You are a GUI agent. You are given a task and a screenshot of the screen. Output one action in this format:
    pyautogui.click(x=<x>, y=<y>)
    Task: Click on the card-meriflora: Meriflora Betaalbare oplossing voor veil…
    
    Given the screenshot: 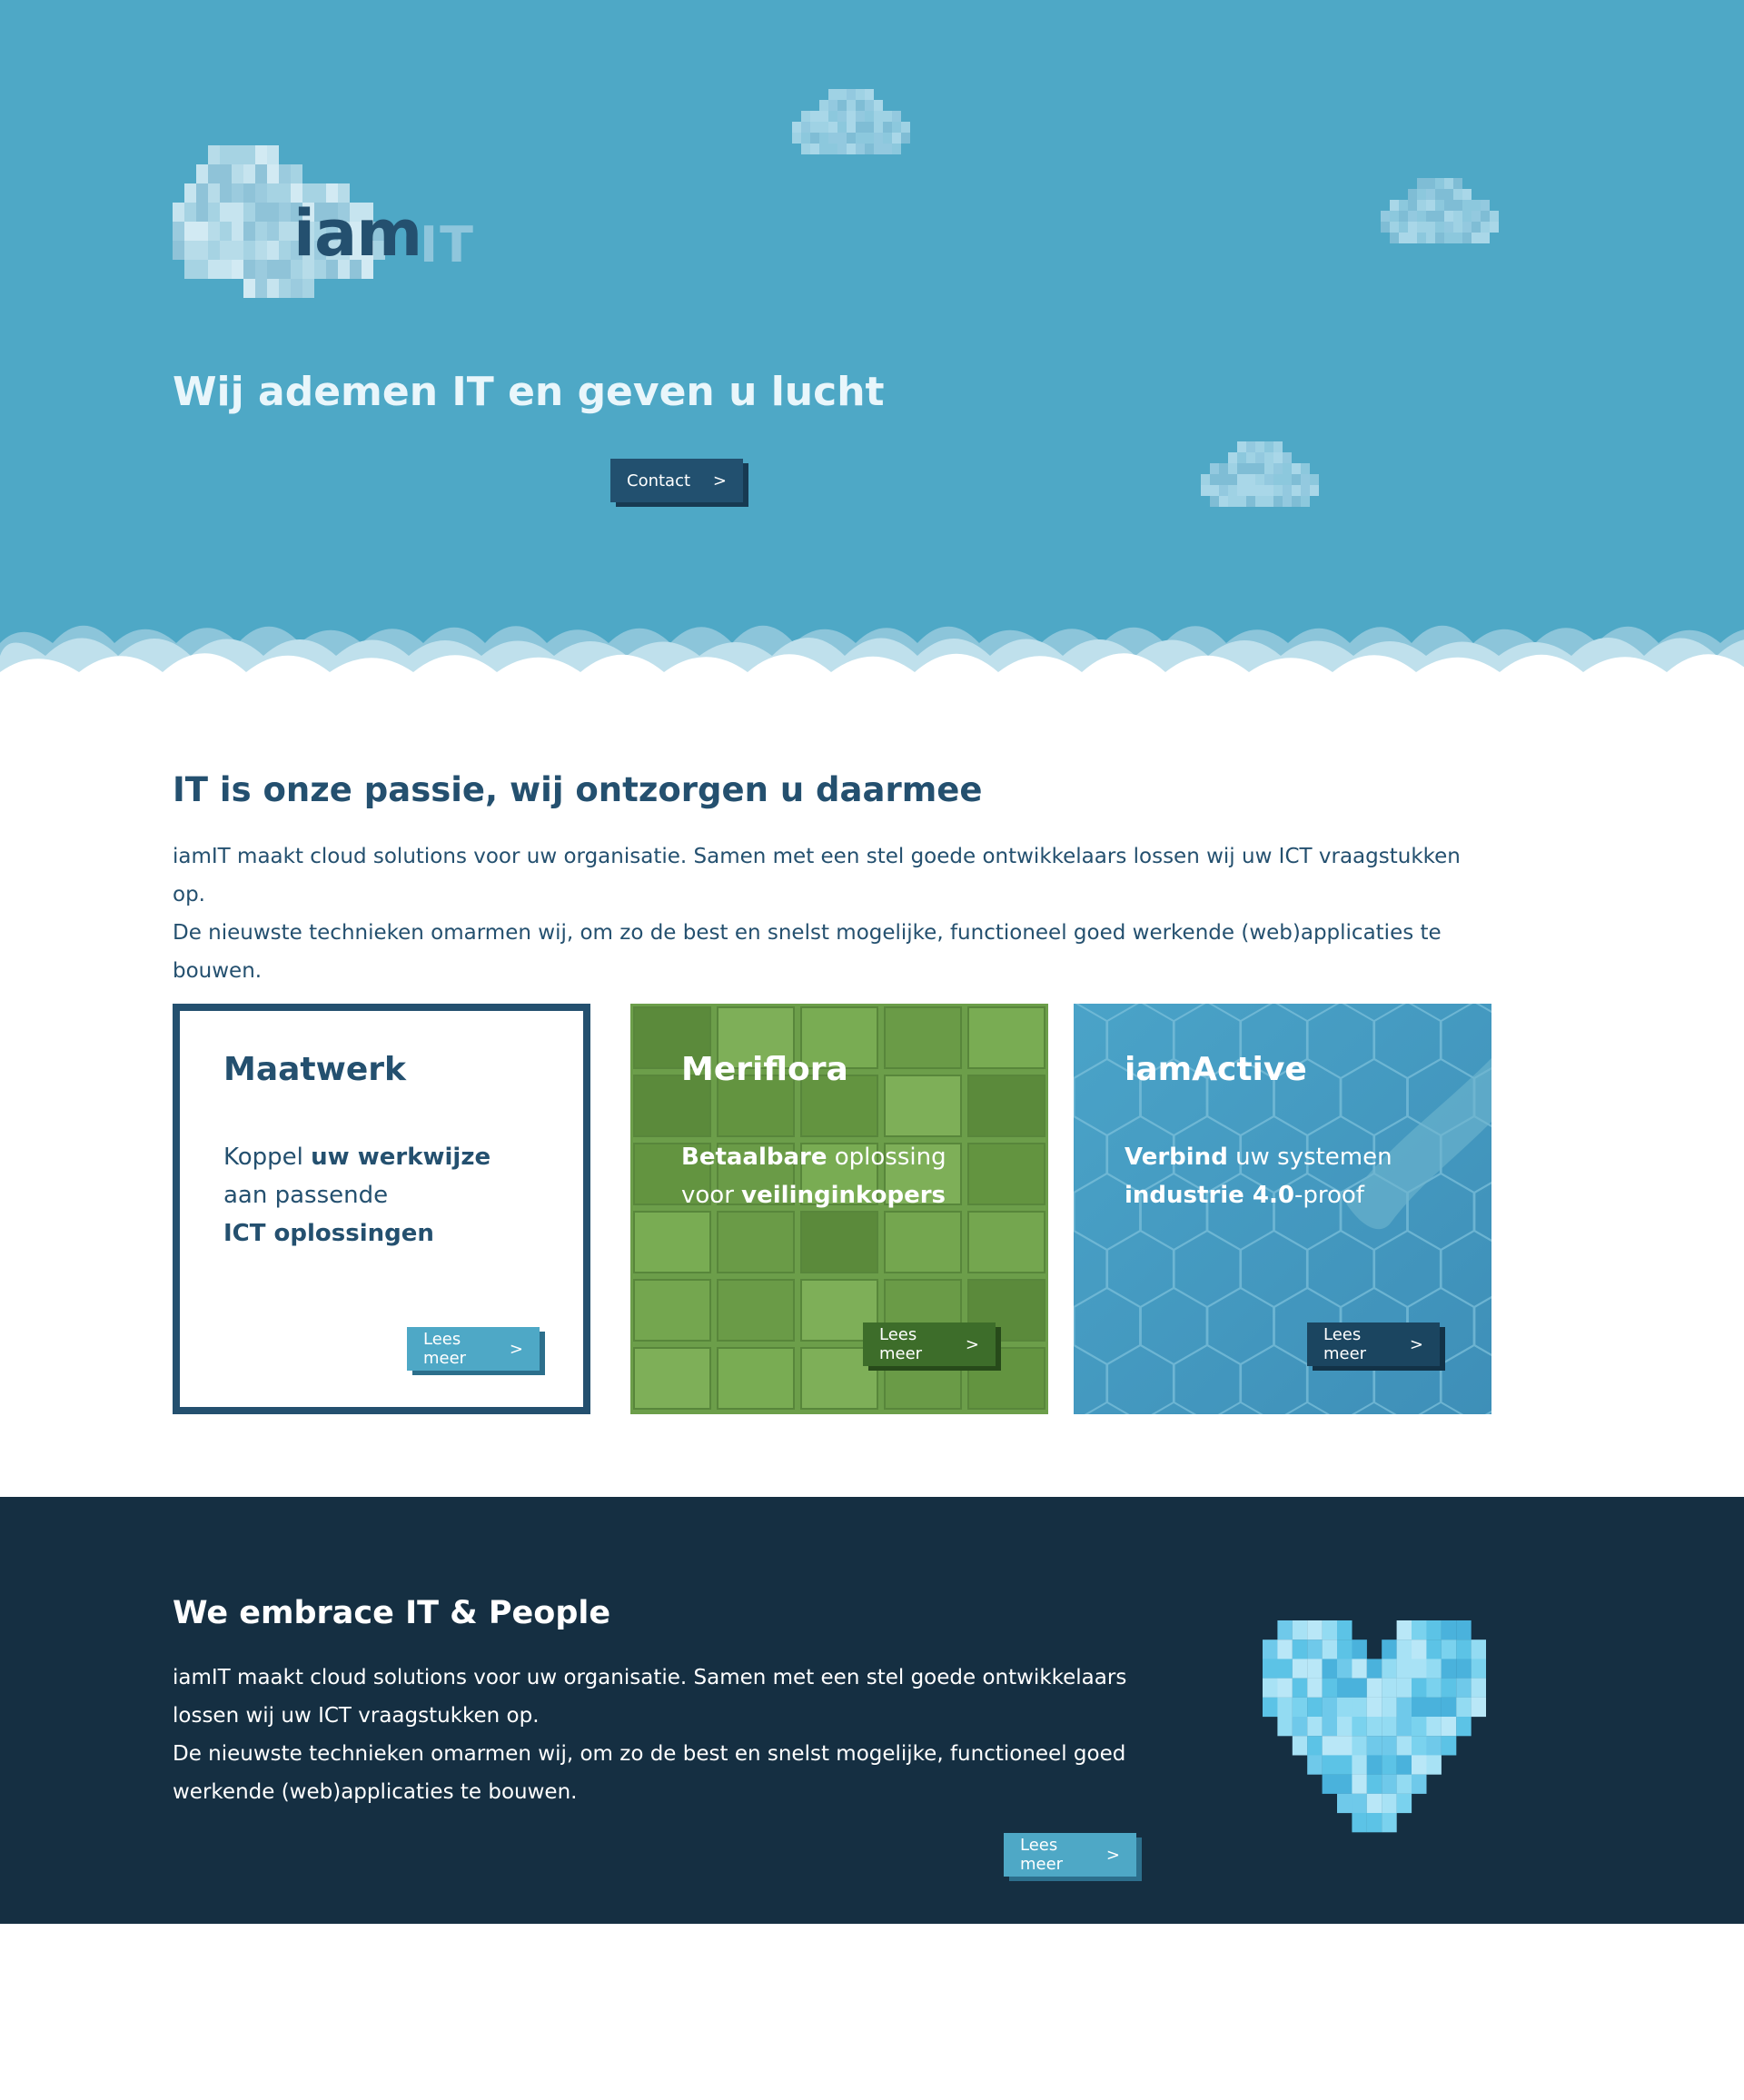 What is the action you would take?
    pyautogui.click(x=839, y=1209)
    